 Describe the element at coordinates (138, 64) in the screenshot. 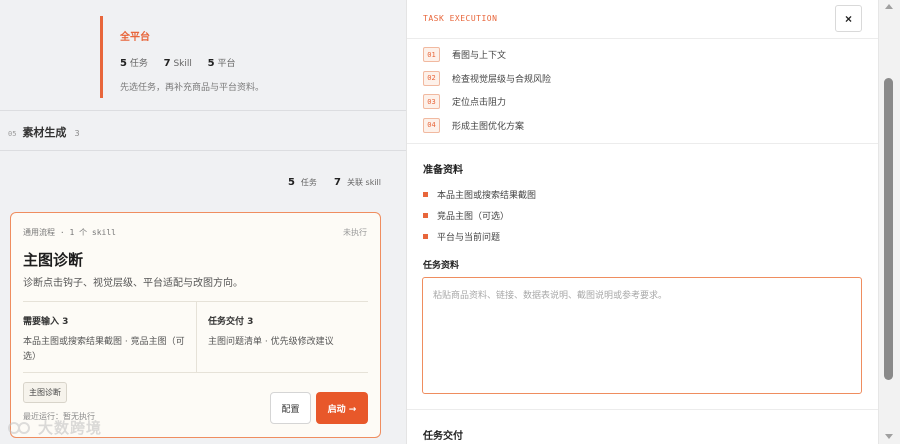

I see `tasks-count-label: 任务` at that location.